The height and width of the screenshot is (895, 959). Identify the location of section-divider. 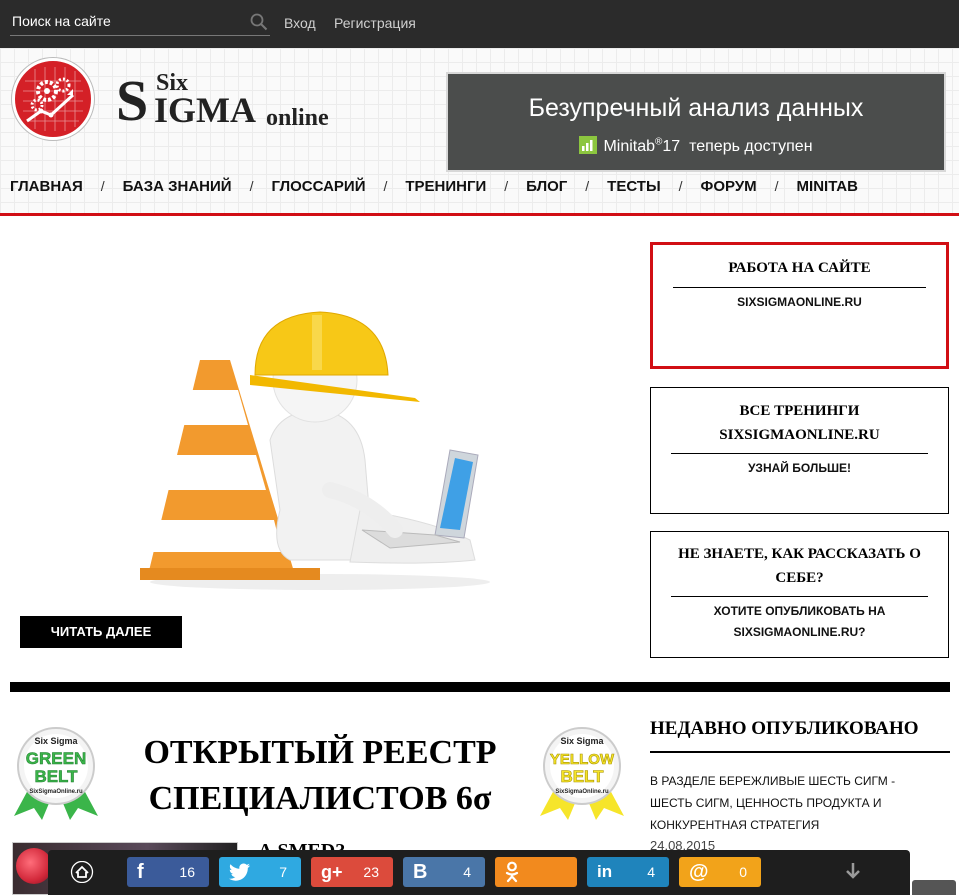
(480, 687).